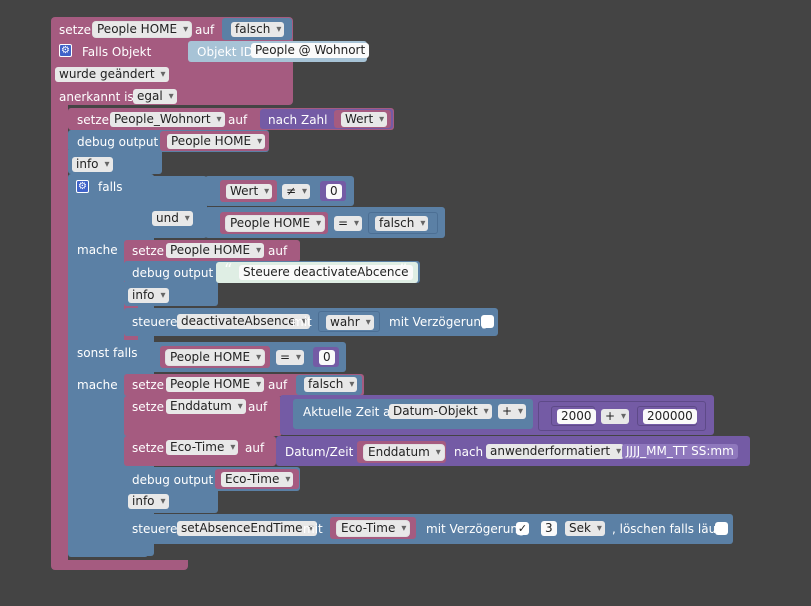 This screenshot has width=811, height=606. Describe the element at coordinates (258, 29) in the screenshot. I see `value-dropdown: falsch` at that location.